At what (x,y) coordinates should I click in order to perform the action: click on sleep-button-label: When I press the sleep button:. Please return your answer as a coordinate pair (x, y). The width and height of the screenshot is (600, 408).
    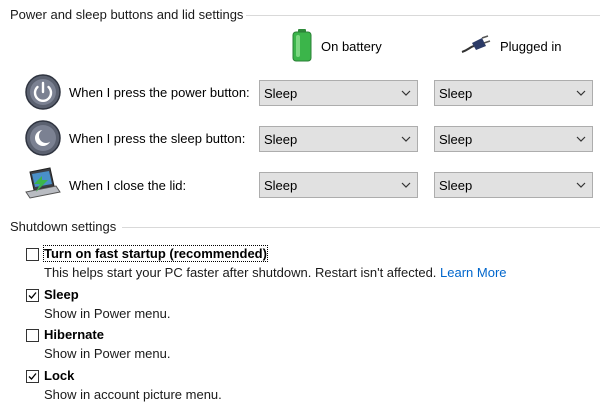
    Looking at the image, I should click on (157, 138).